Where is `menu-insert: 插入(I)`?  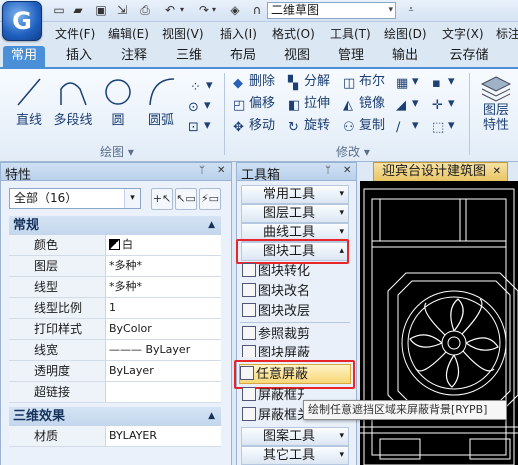
menu-insert: 插入(I) is located at coordinates (238, 33).